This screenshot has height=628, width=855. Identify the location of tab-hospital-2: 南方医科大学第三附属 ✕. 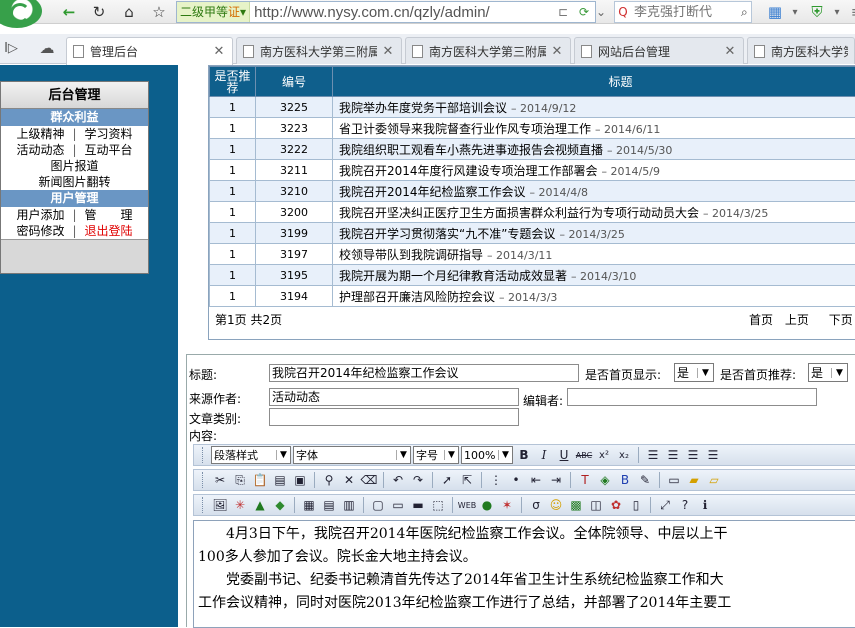
(488, 50).